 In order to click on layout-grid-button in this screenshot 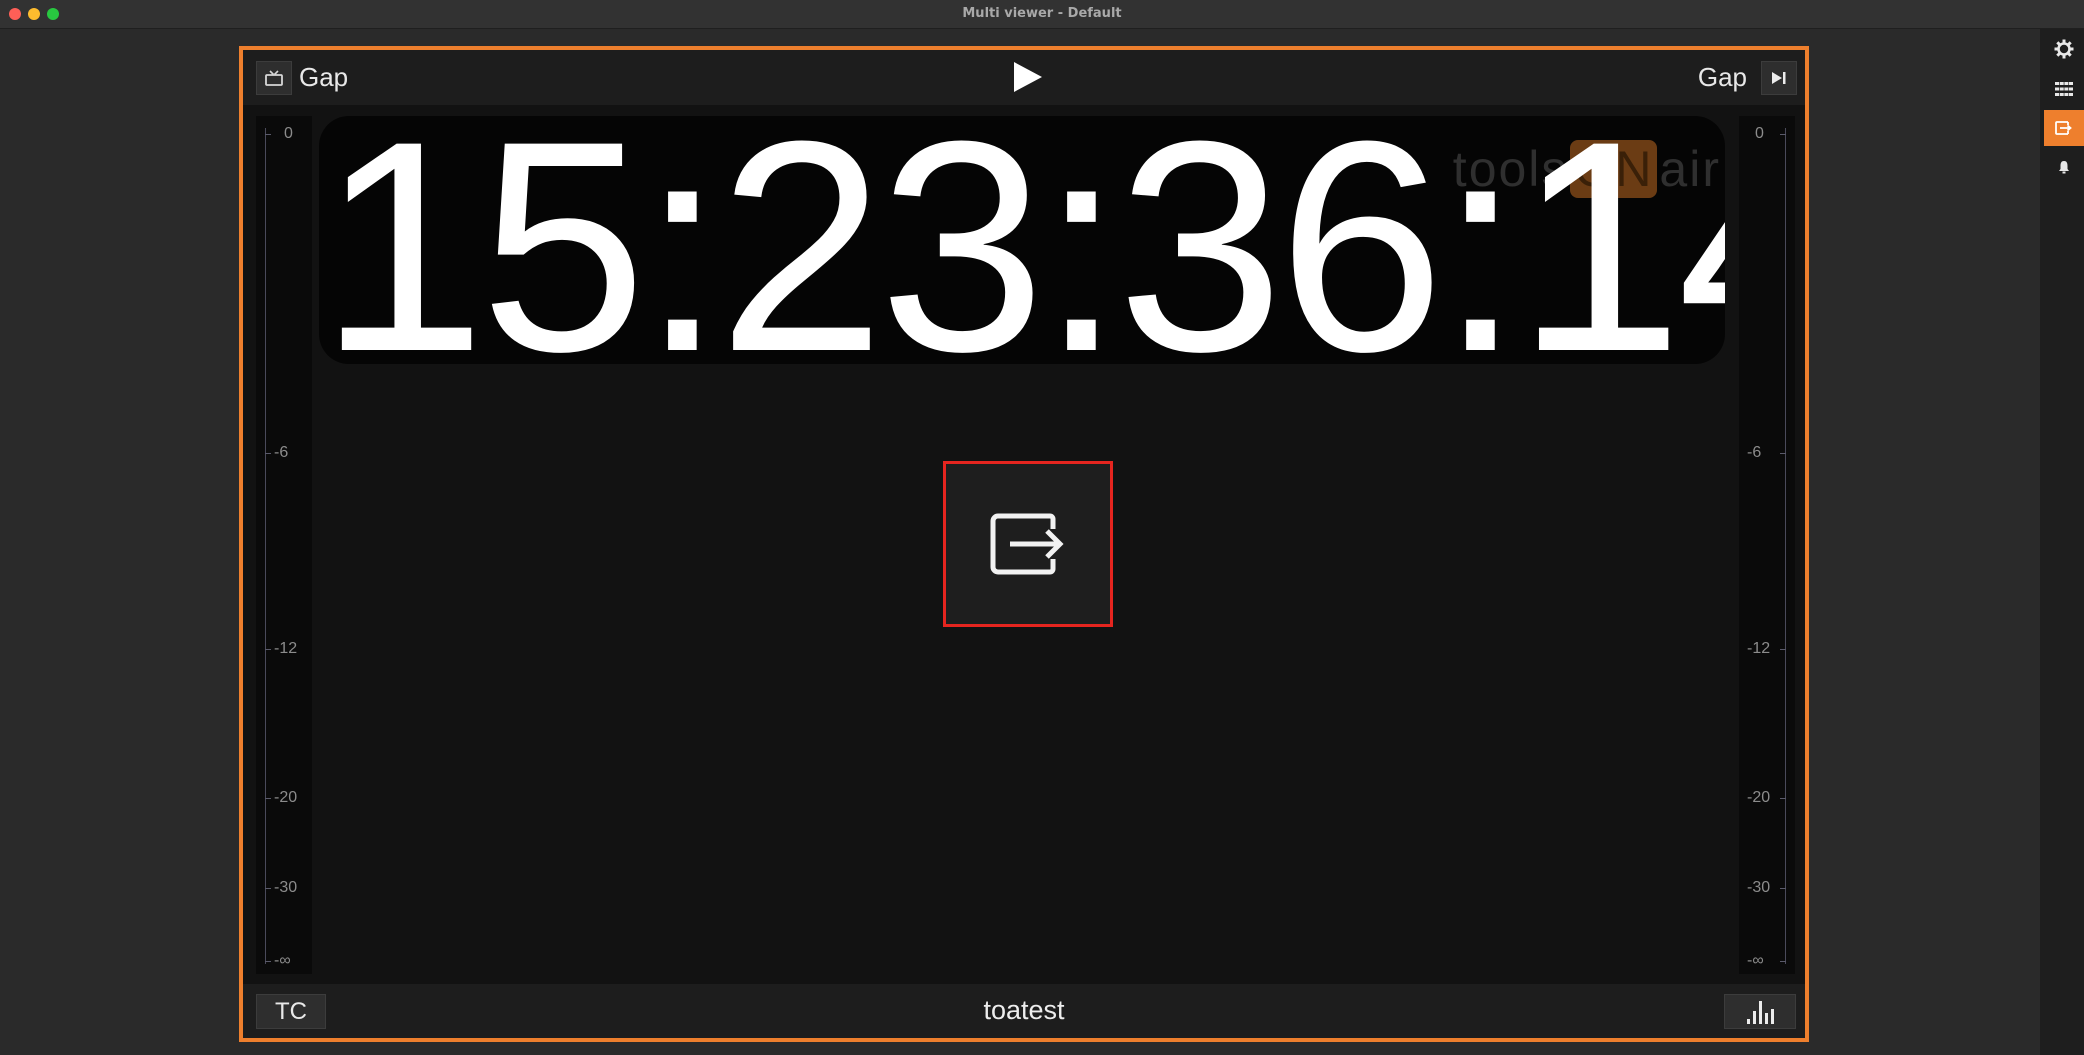, I will do `click(2064, 89)`.